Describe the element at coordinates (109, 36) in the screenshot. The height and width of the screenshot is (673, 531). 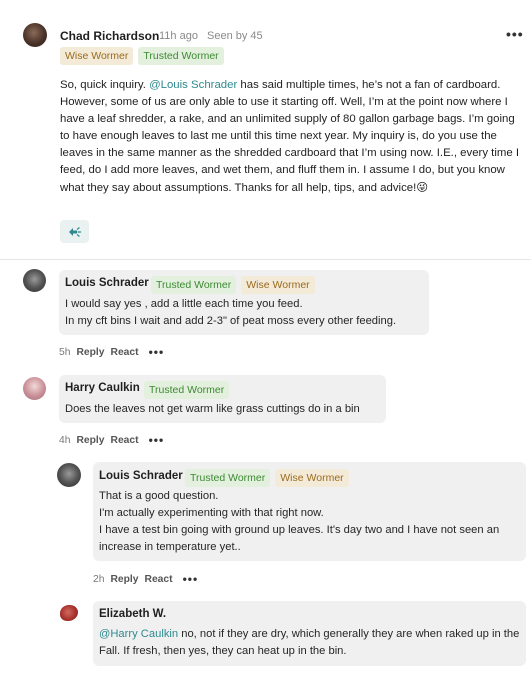
I see `post-author: Chad Richardson` at that location.